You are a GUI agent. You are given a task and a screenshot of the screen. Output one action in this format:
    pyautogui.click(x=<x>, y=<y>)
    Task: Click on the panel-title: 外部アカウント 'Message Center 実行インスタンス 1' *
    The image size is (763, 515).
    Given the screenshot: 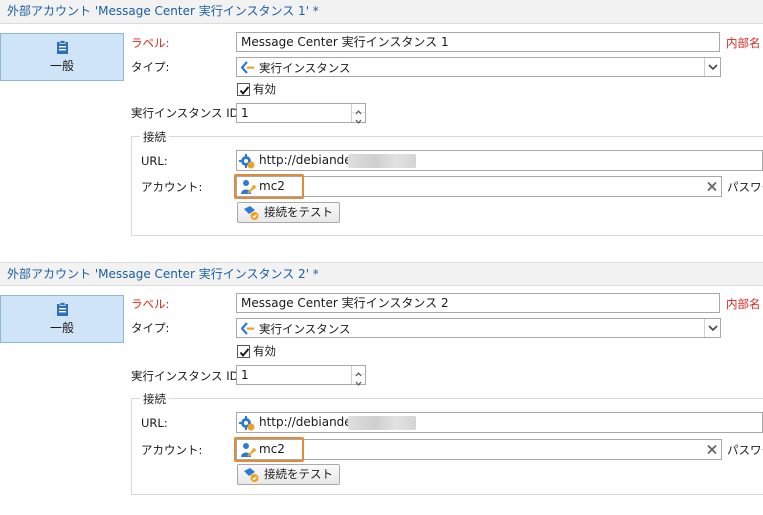 What is the action you would take?
    pyautogui.click(x=381, y=12)
    